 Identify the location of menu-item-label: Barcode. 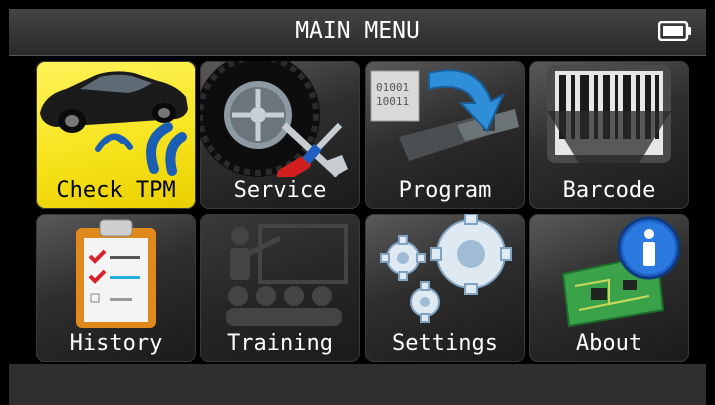
(609, 190).